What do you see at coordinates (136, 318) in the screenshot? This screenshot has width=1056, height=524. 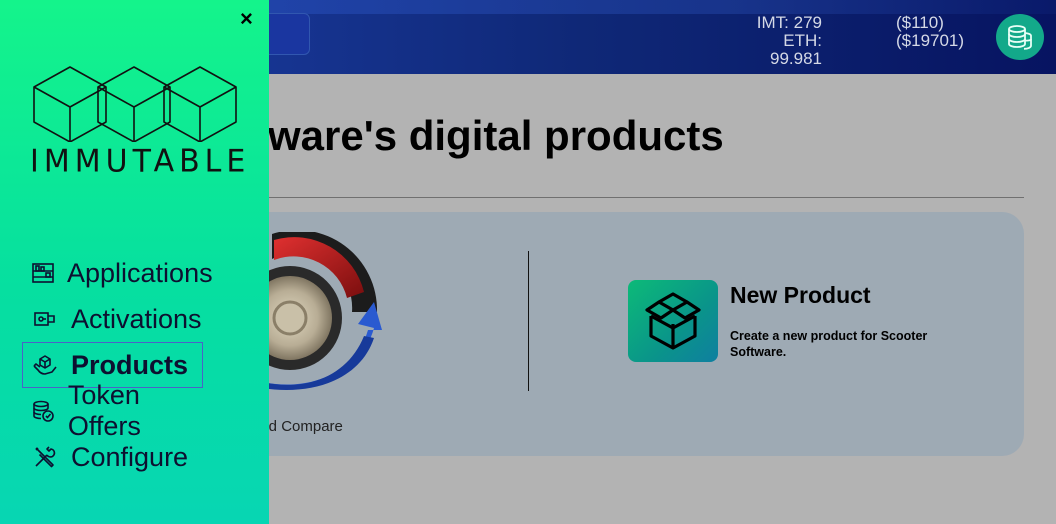 I see `sidebar-item-label: Activations` at bounding box center [136, 318].